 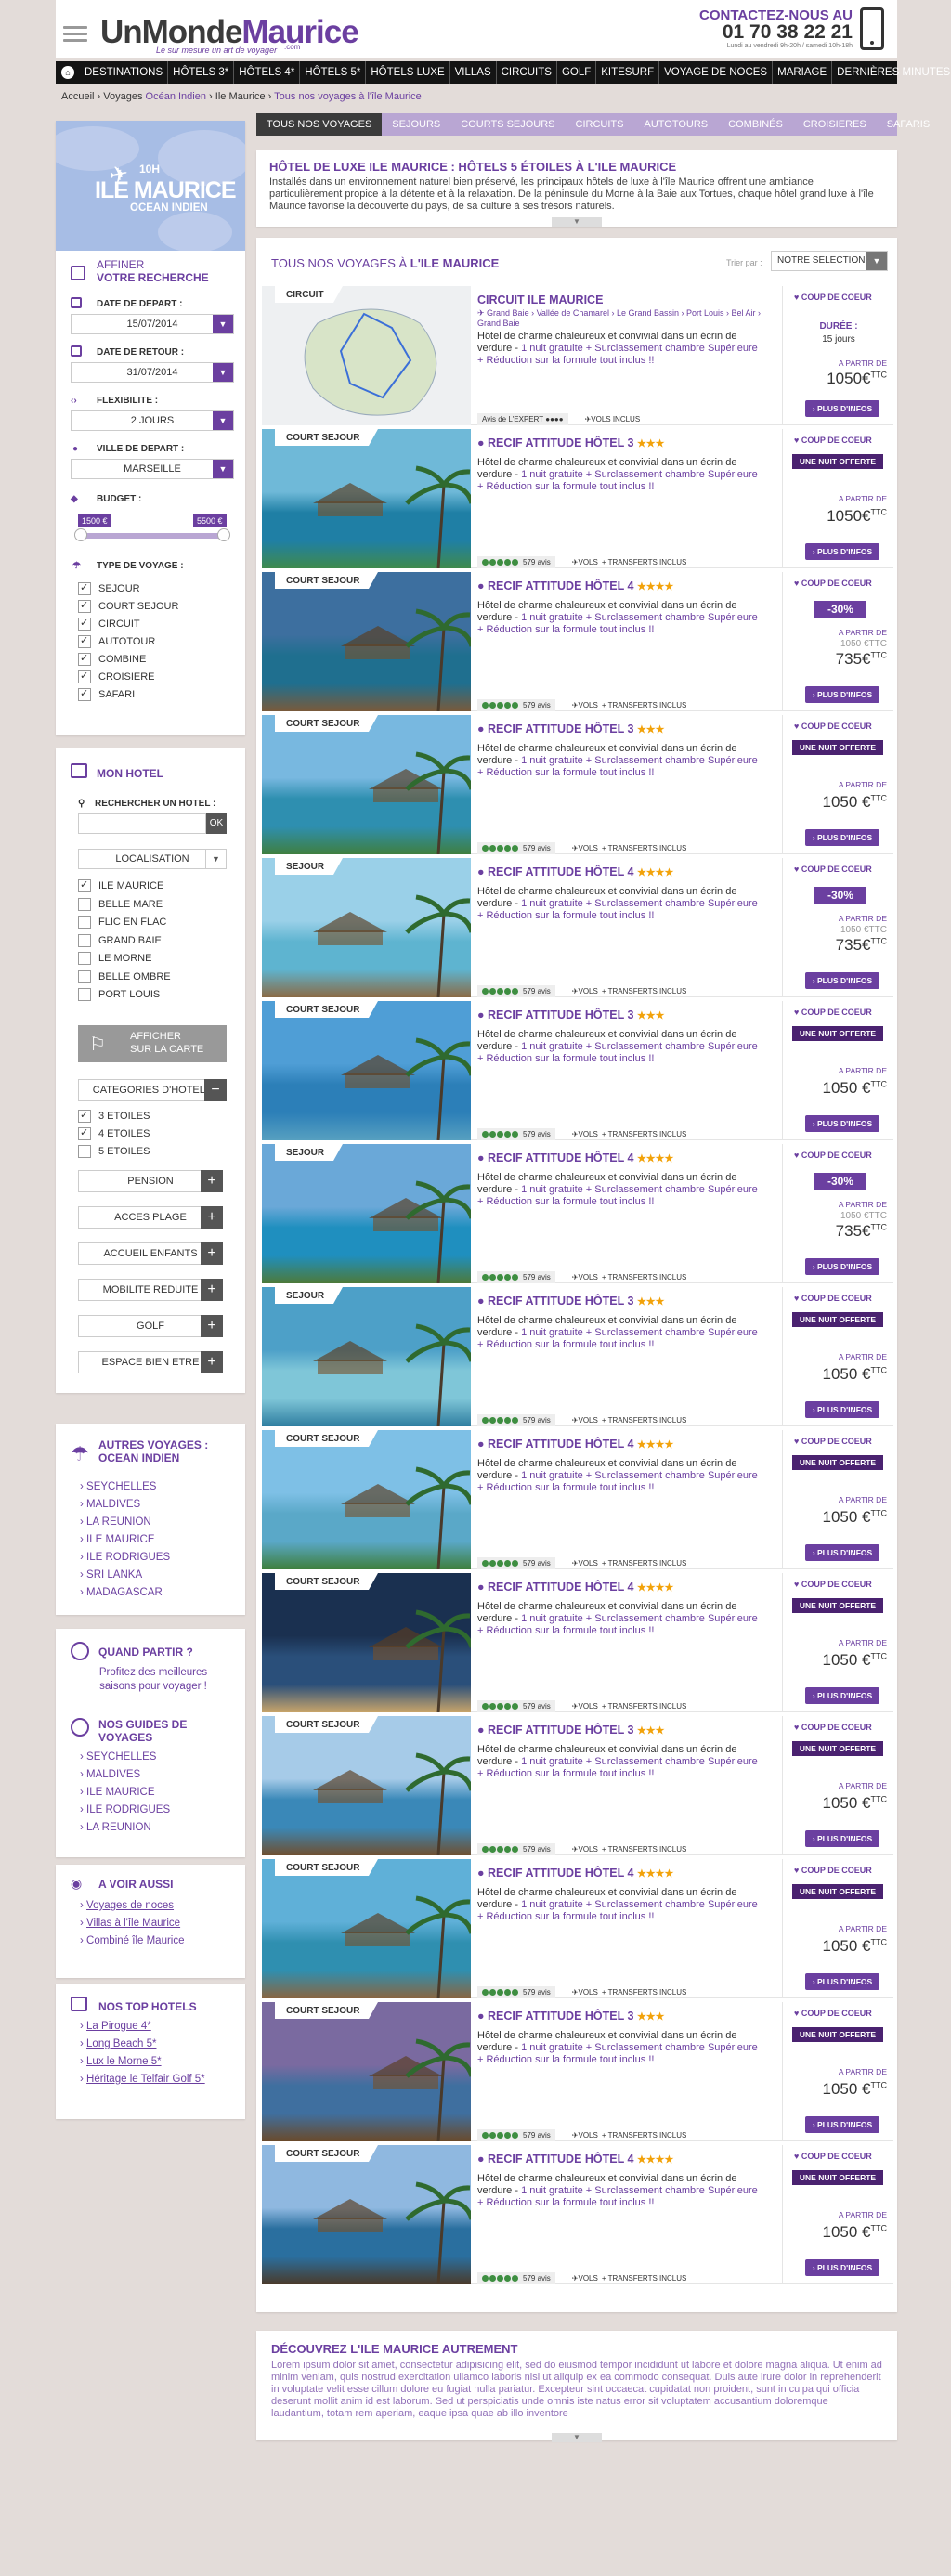 What do you see at coordinates (891, 72) in the screenshot?
I see `nav-item: DERNIÈRES MINUTES` at bounding box center [891, 72].